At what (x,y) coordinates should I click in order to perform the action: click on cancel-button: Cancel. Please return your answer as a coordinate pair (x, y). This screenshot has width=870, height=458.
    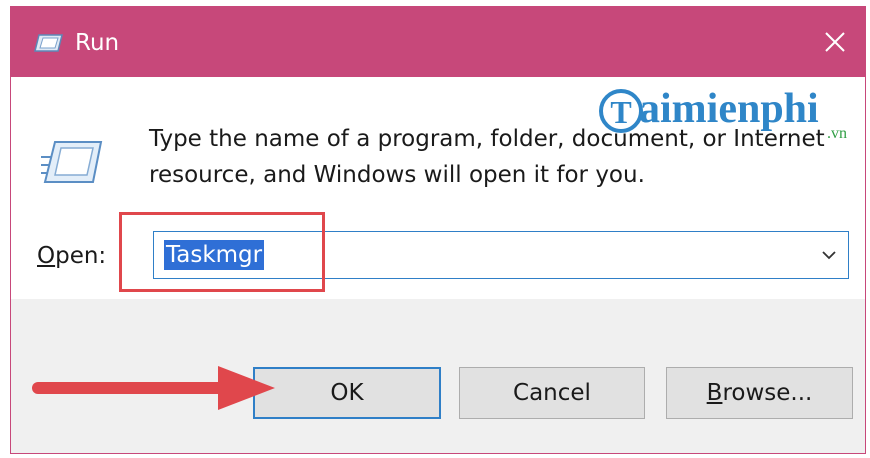
    Looking at the image, I should click on (552, 393).